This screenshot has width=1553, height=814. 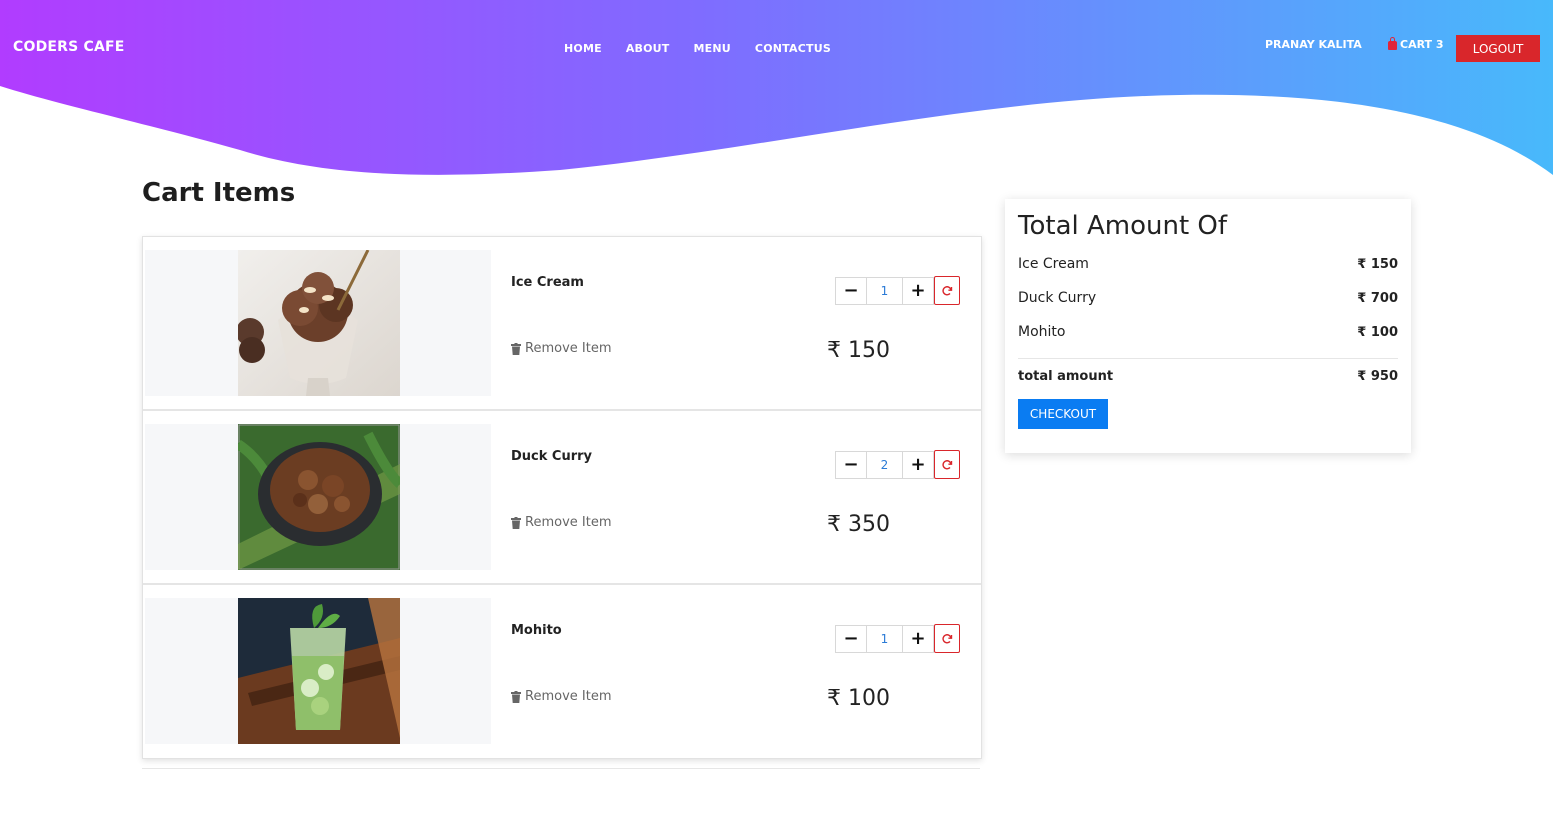 What do you see at coordinates (1123, 226) in the screenshot?
I see `summary-title: Total Amount Of` at bounding box center [1123, 226].